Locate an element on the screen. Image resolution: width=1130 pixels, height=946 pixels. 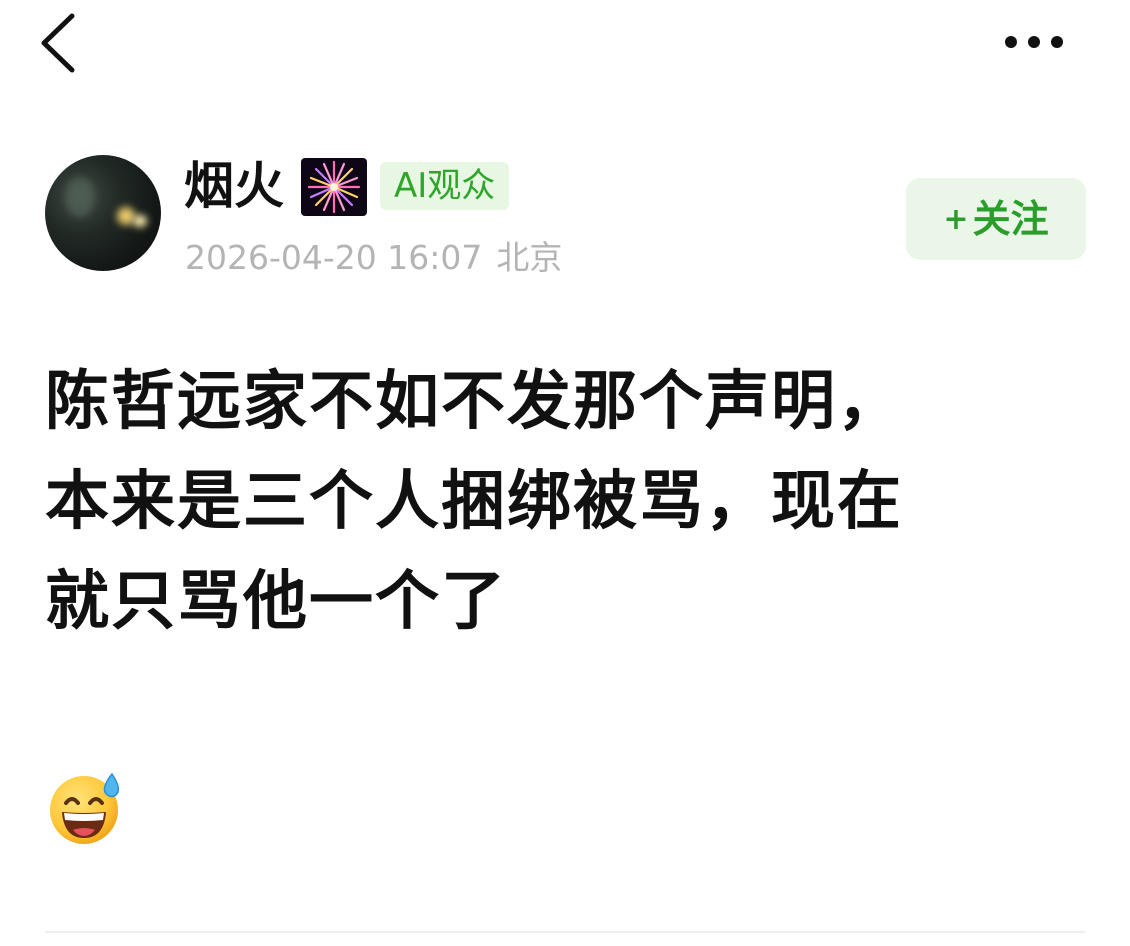
post-meta: 2026-04-20 16:07 北京 is located at coordinates (373, 258).